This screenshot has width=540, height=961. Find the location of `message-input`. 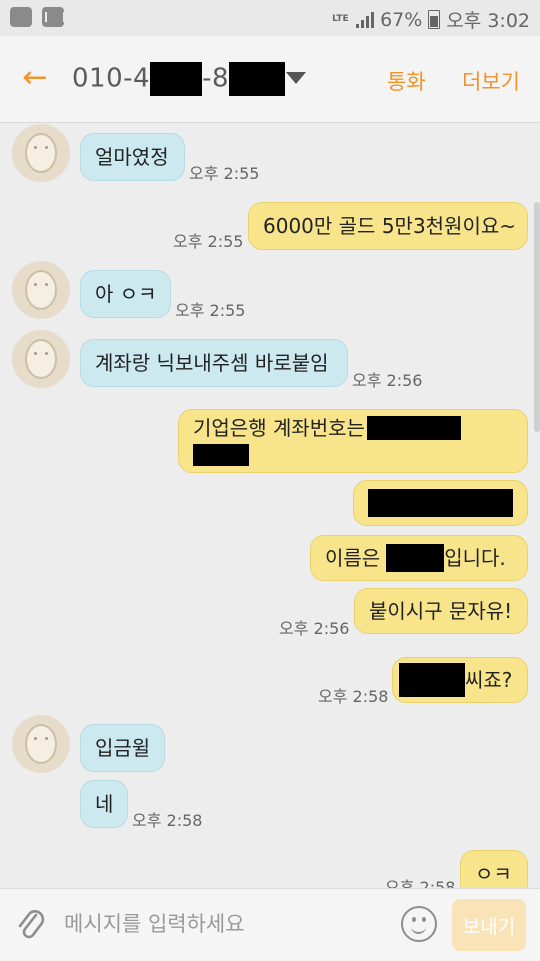

message-input is located at coordinates (224, 924).